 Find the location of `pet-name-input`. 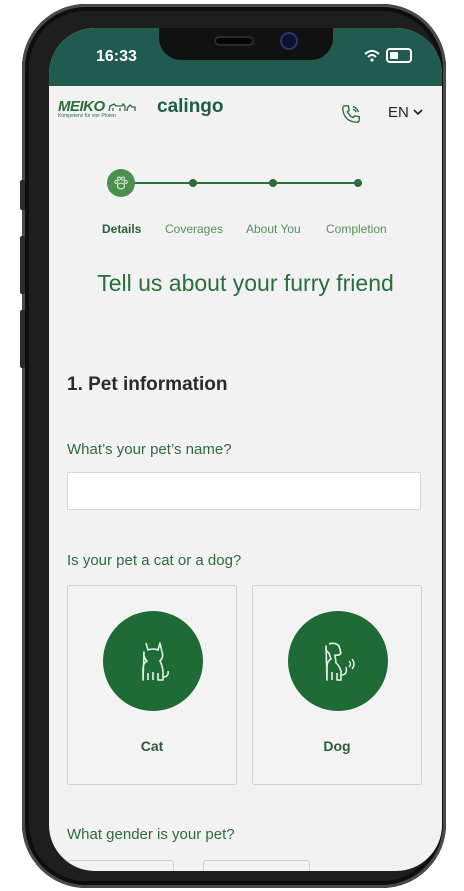

pet-name-input is located at coordinates (244, 491).